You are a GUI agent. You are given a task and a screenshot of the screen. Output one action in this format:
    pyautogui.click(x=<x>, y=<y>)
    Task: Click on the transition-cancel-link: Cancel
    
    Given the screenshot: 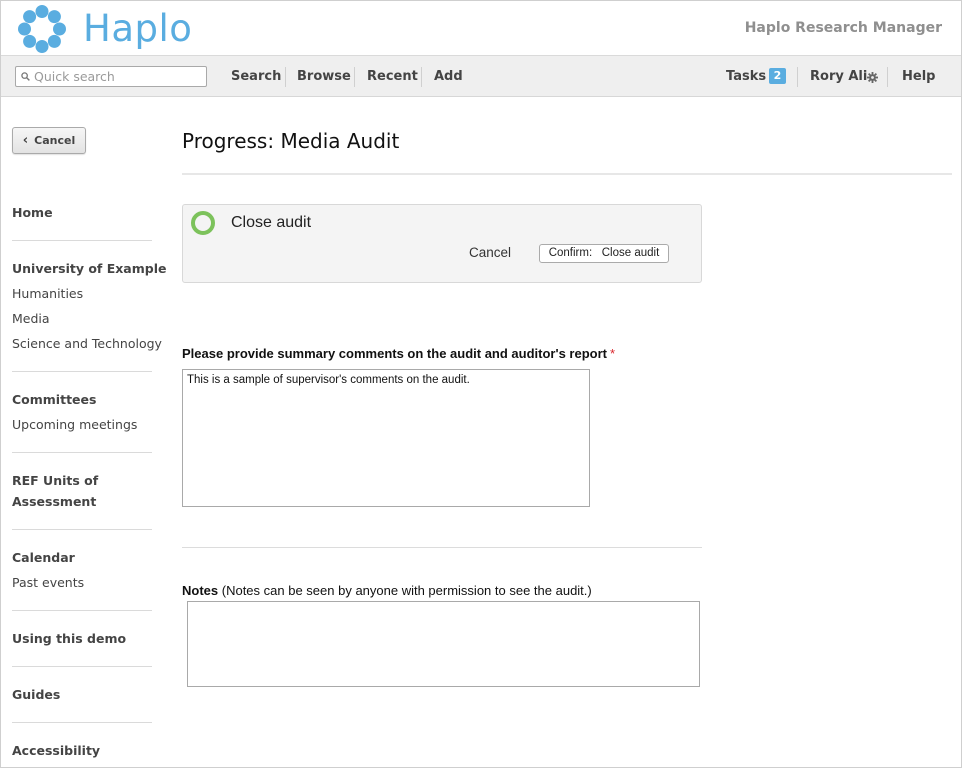 What is the action you would take?
    pyautogui.click(x=490, y=252)
    